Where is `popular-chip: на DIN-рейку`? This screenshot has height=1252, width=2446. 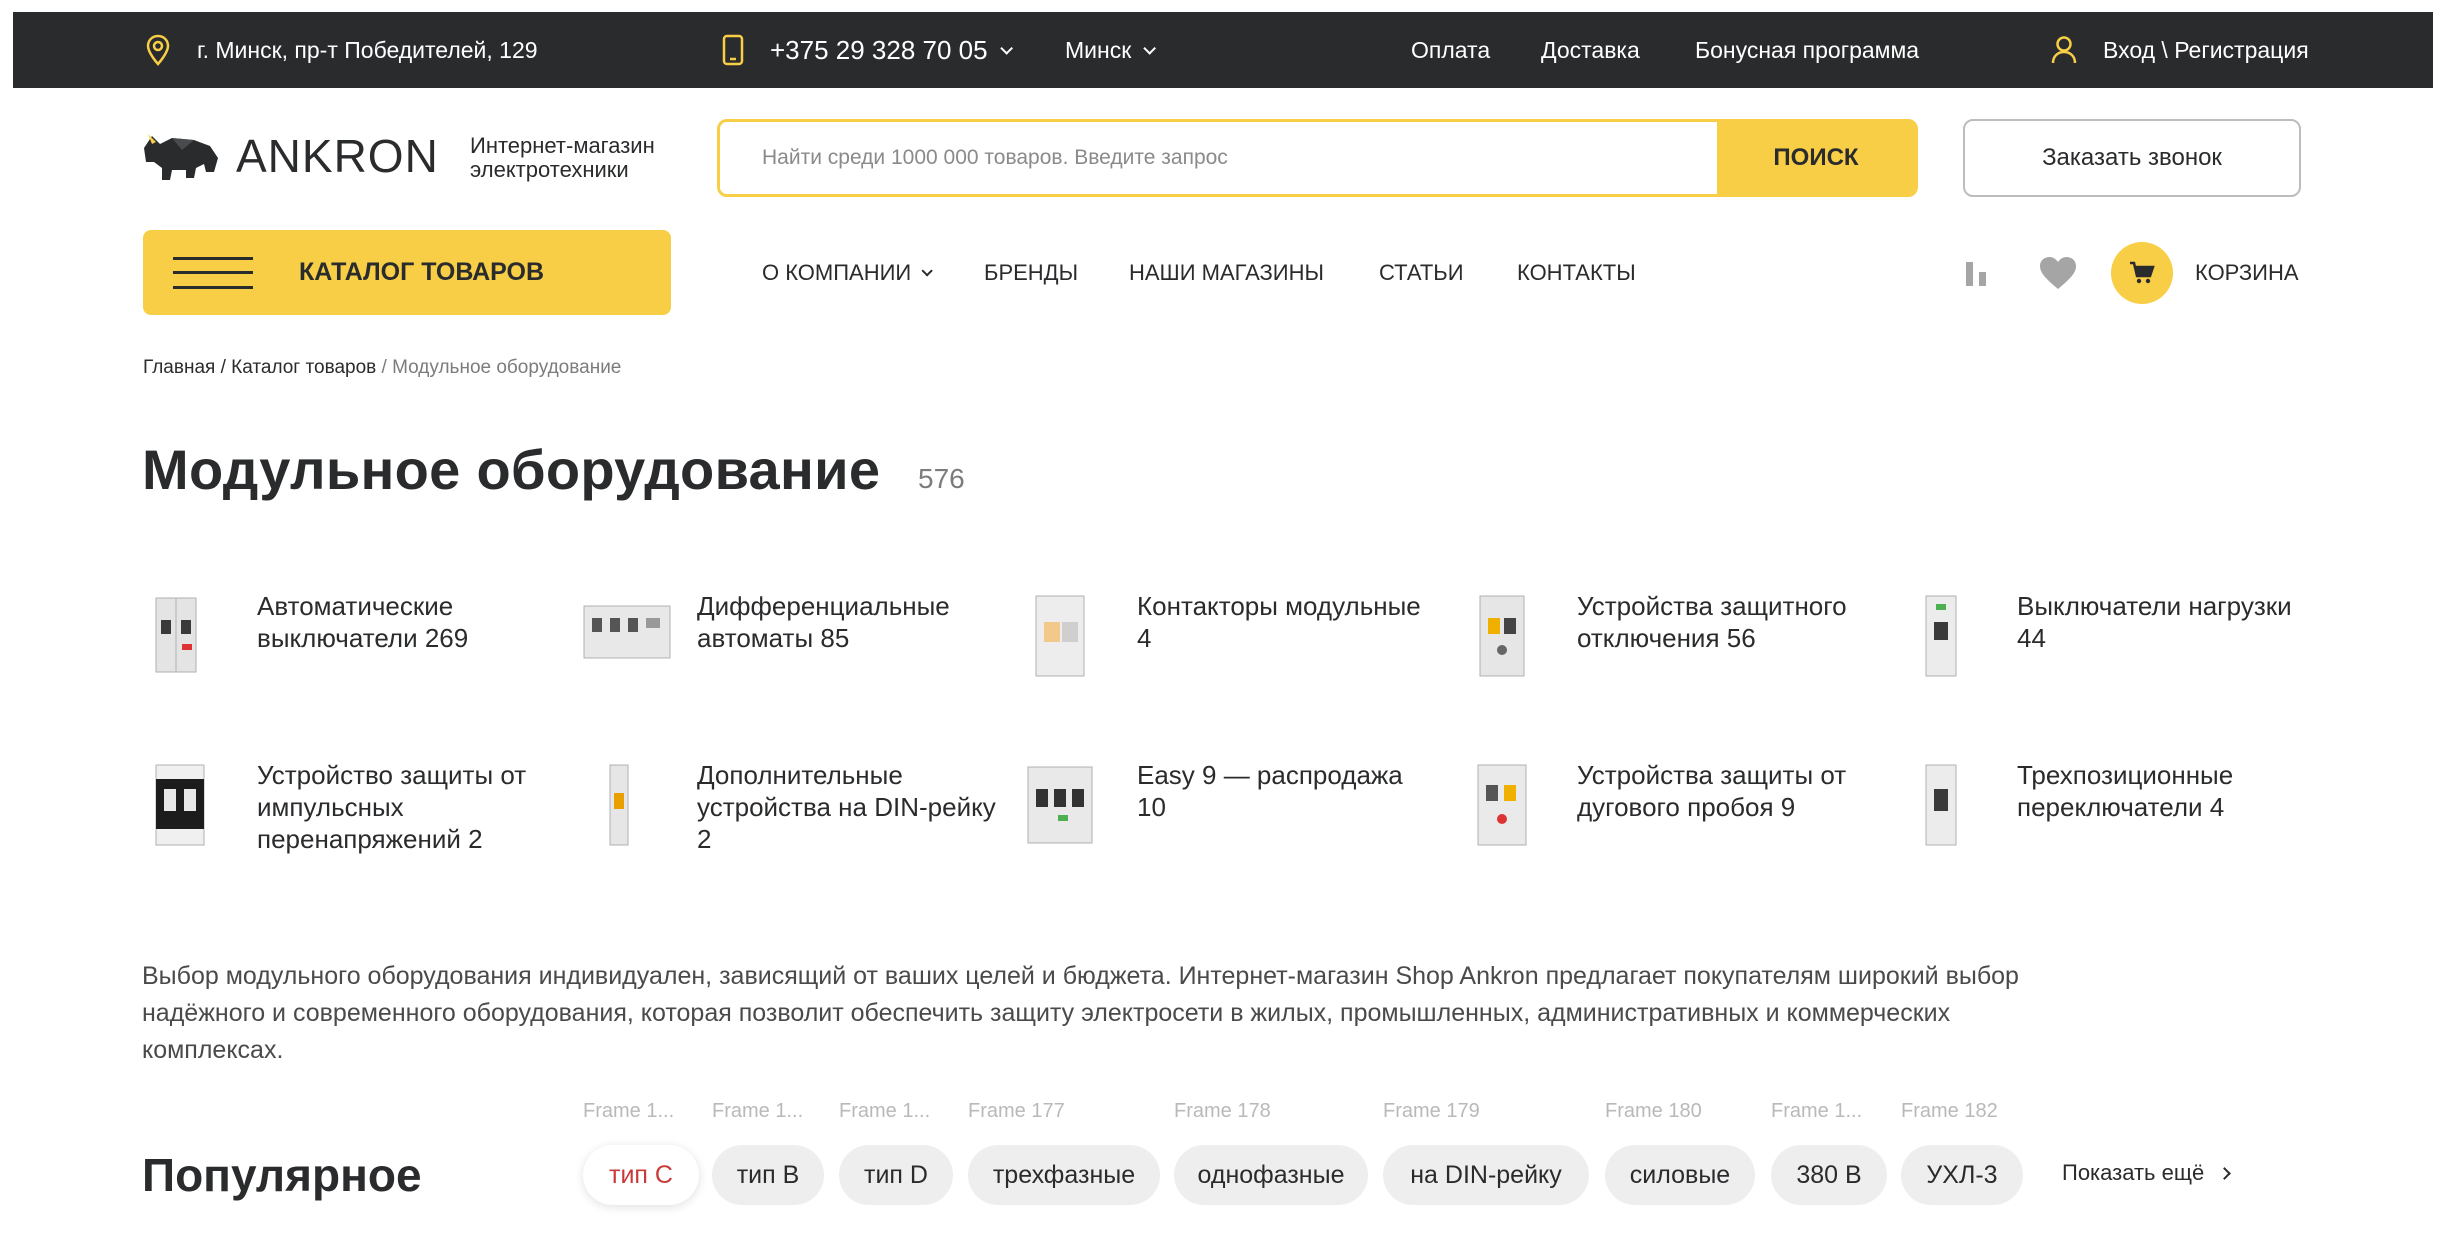
popular-chip: на DIN-рейку is located at coordinates (1486, 1175).